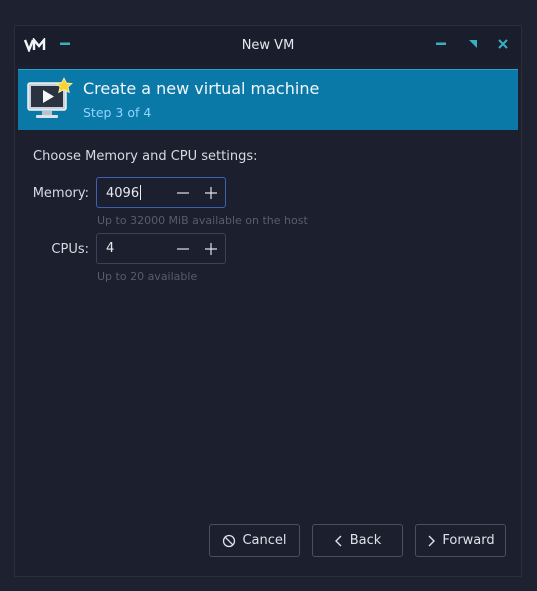 Image resolution: width=537 pixels, height=591 pixels. I want to click on step-indicator: Step 3 of 4, so click(117, 112).